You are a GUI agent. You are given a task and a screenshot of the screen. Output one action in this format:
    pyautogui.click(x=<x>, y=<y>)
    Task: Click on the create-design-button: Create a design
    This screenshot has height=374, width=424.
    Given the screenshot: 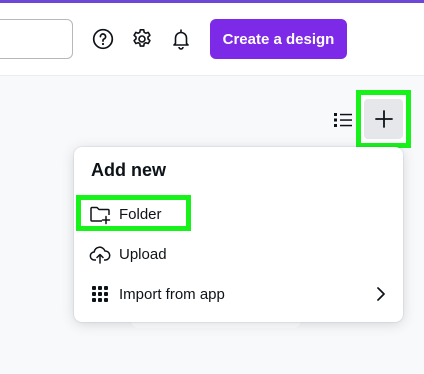 What is the action you would take?
    pyautogui.click(x=278, y=39)
    